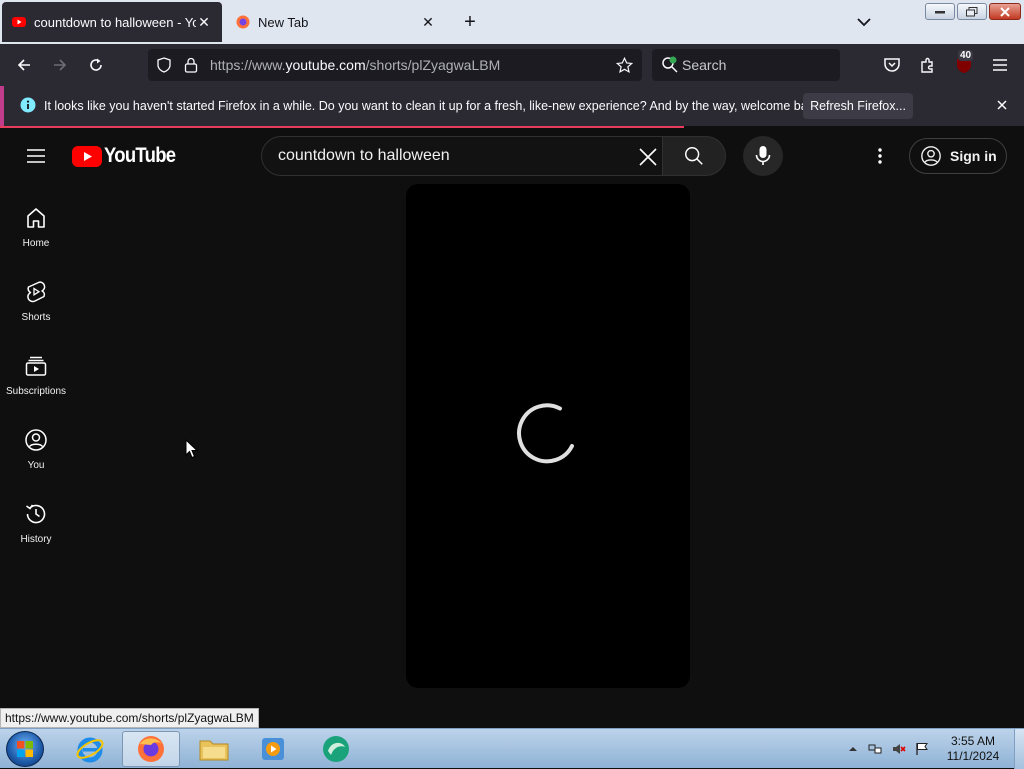  I want to click on subscriptions-icon, so click(36, 366).